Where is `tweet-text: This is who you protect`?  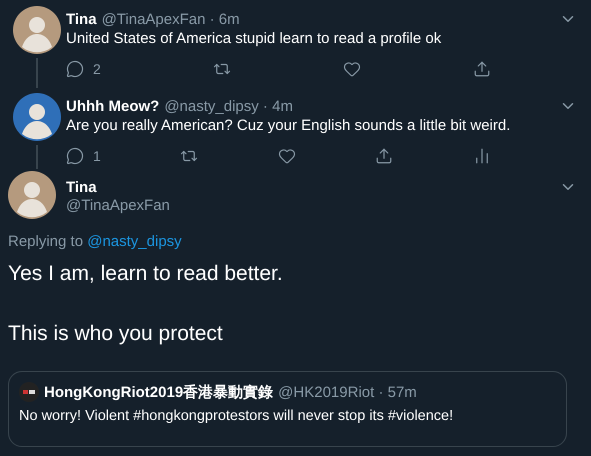
tweet-text: This is who you protect is located at coordinates (116, 334).